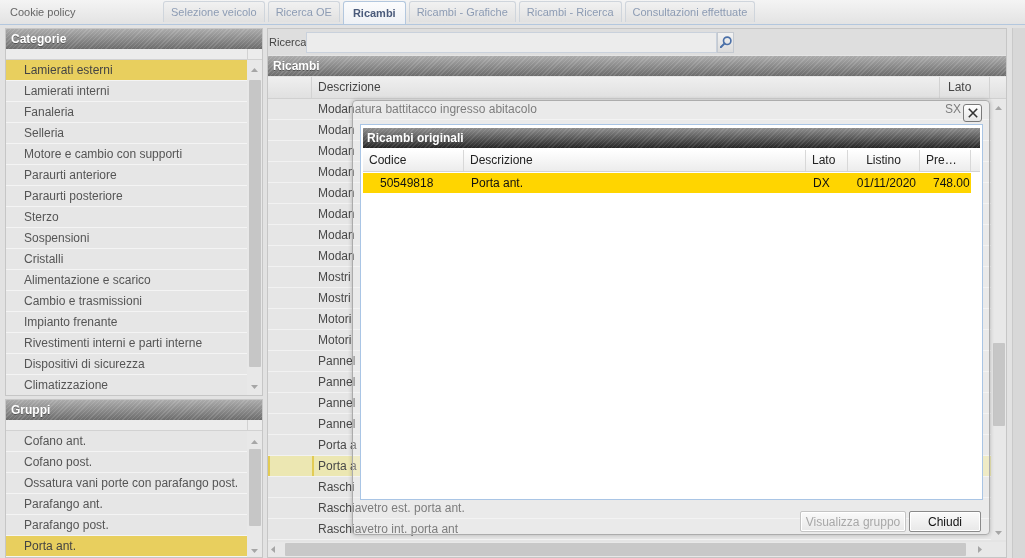 This screenshot has width=1025, height=558. I want to click on search-field, so click(511, 42).